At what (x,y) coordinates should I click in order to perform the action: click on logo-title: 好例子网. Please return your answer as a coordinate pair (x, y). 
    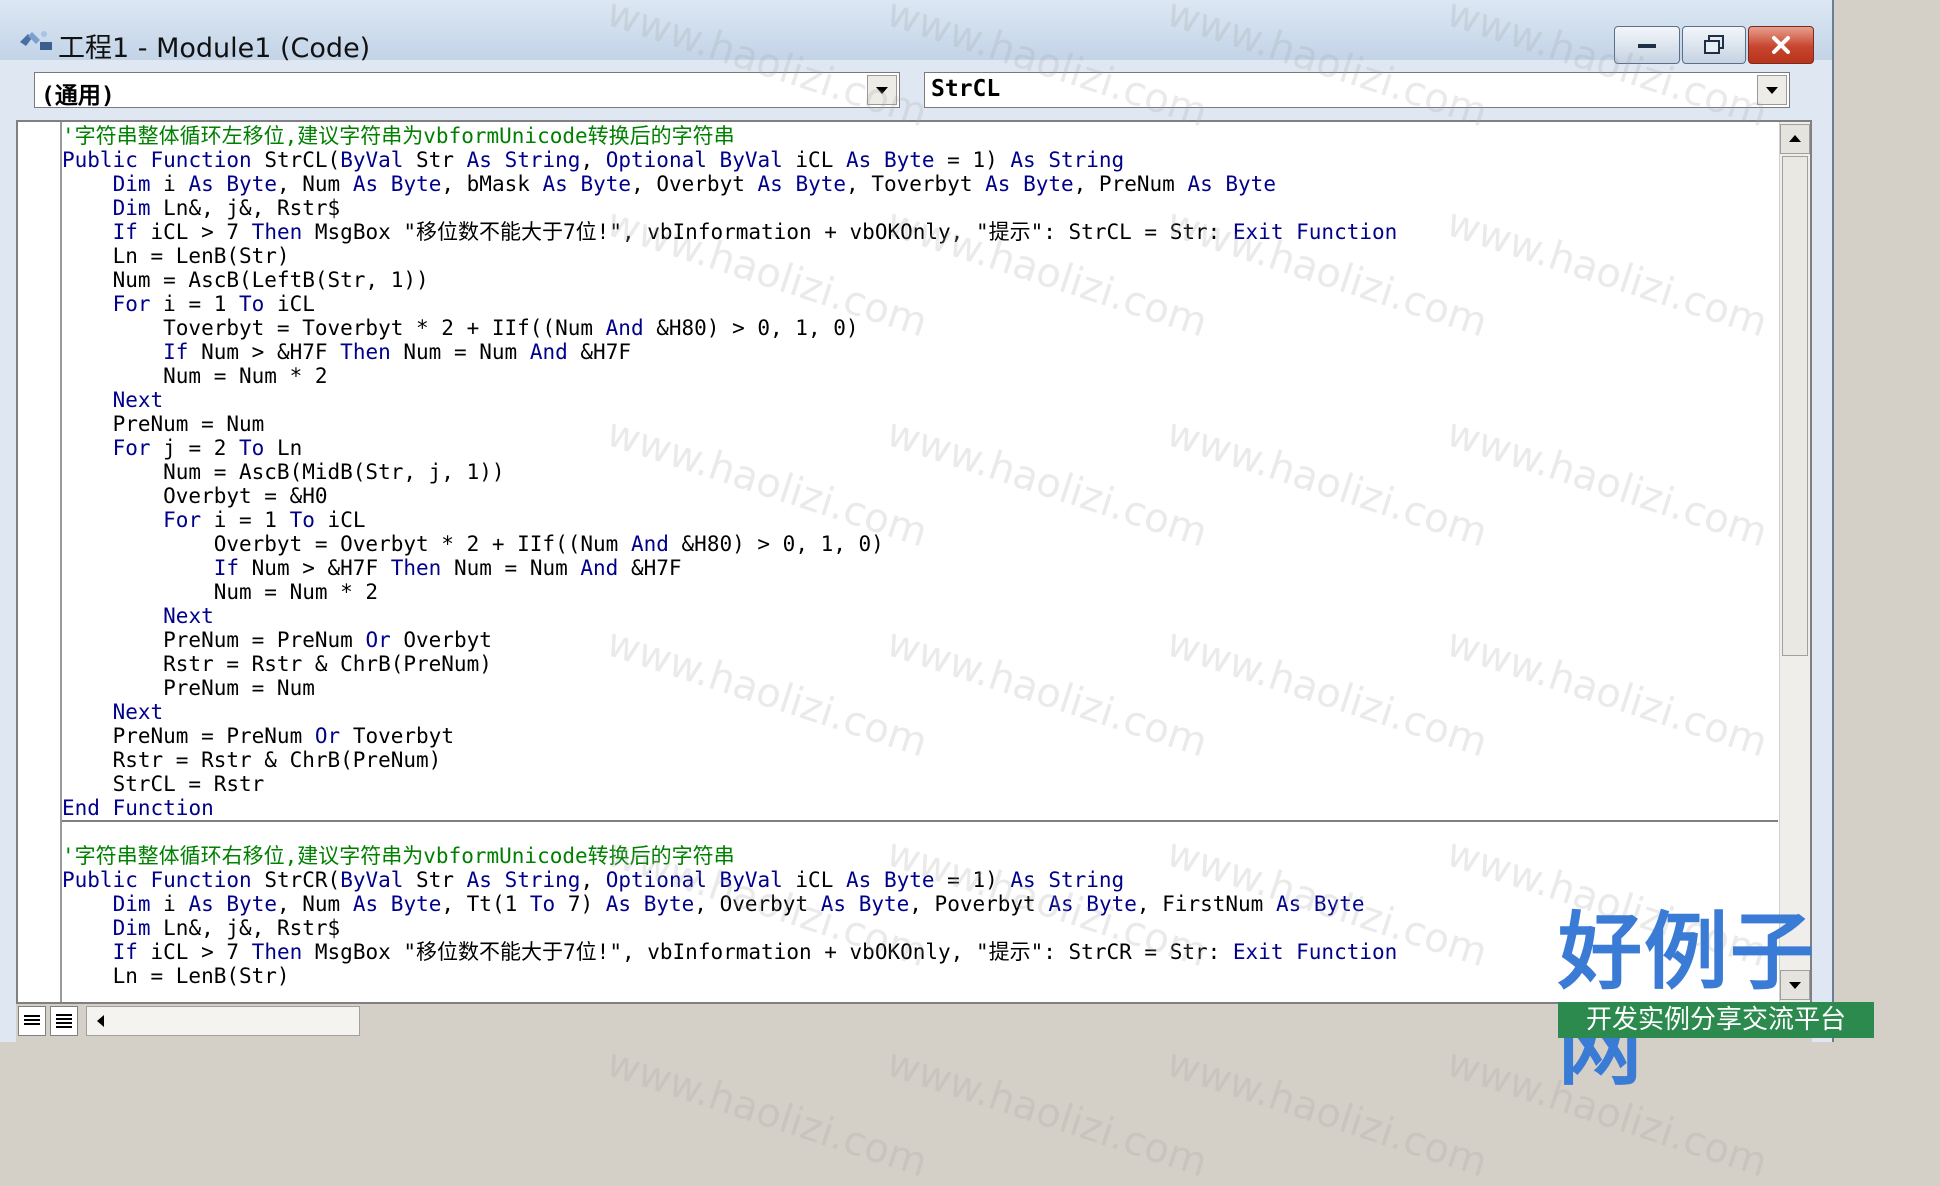
    Looking at the image, I should click on (1687, 1000).